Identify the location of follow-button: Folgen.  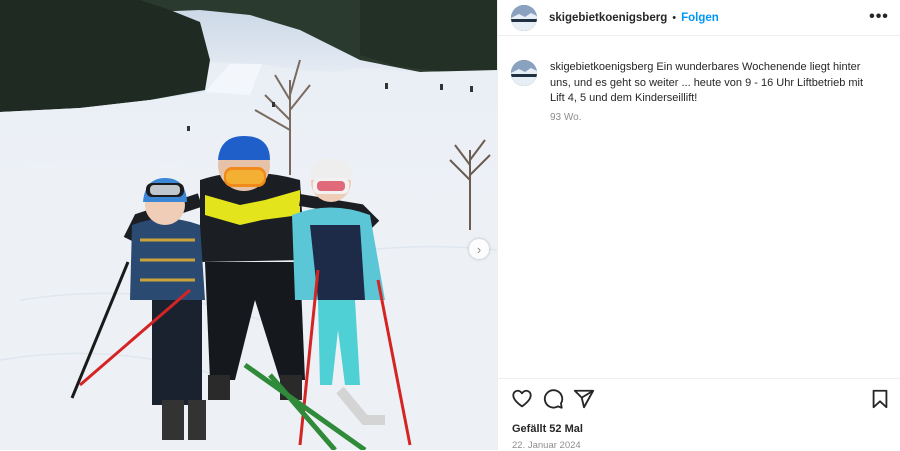
(700, 18).